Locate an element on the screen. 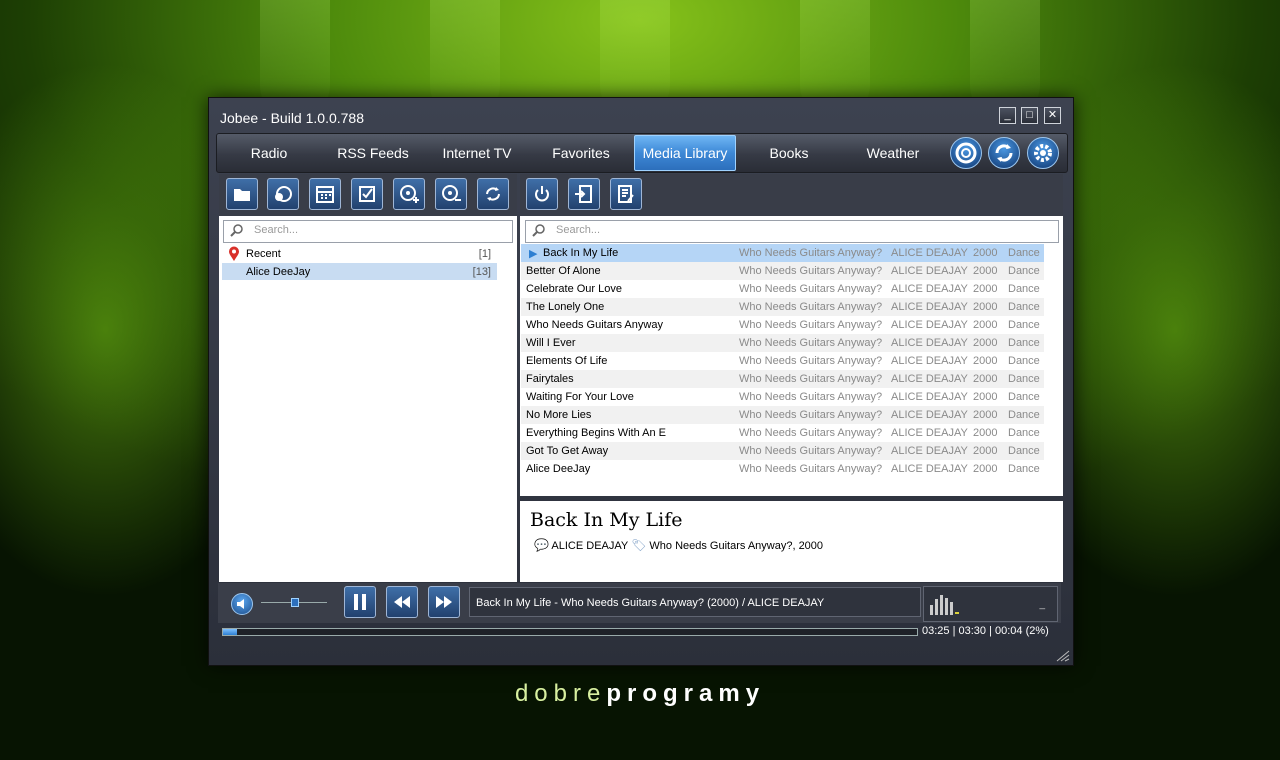 The height and width of the screenshot is (760, 1280). maximize-button: □ is located at coordinates (1029, 115).